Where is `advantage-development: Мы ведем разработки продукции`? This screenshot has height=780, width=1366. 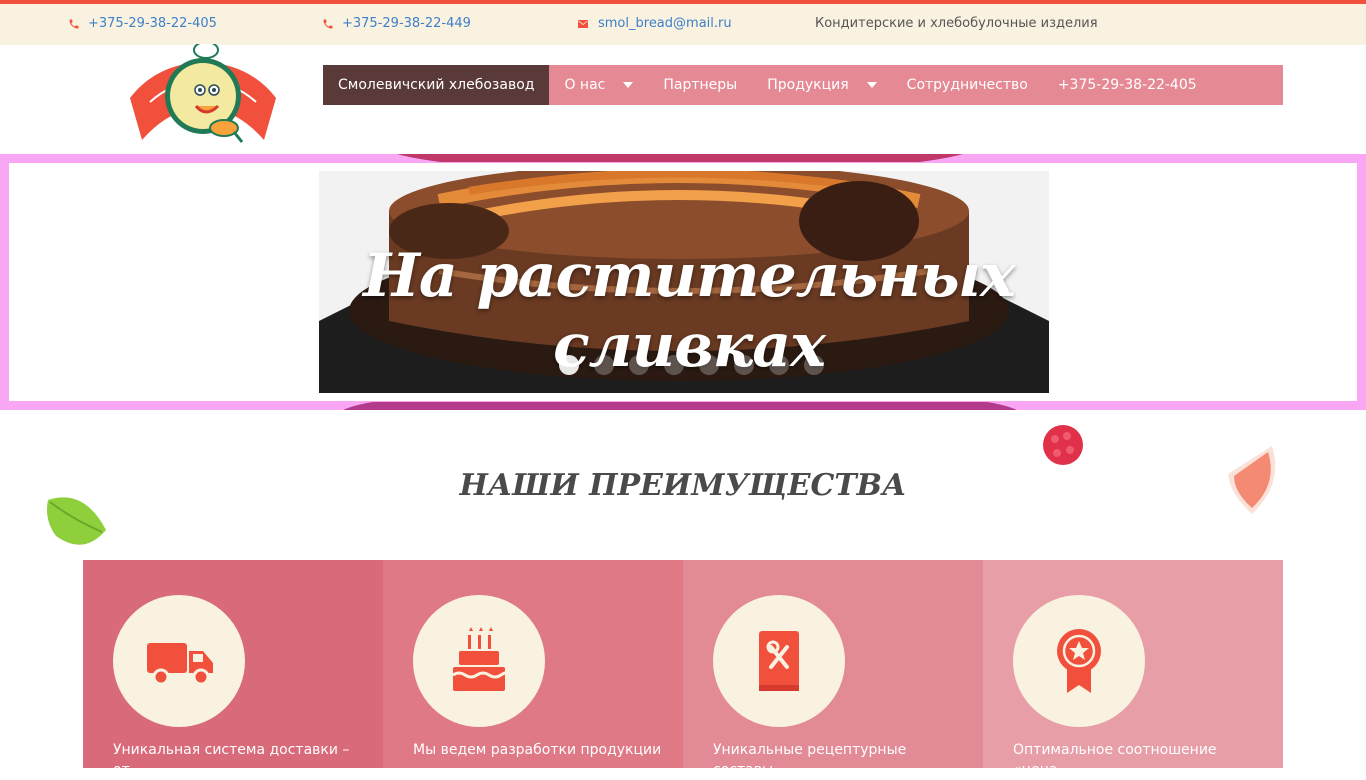 advantage-development: Мы ведем разработки продукции is located at coordinates (533, 664).